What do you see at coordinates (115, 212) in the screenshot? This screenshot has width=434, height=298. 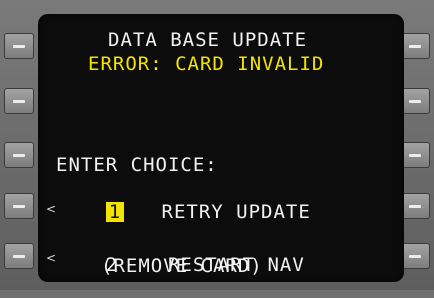 I see `option-1-number: 1` at bounding box center [115, 212].